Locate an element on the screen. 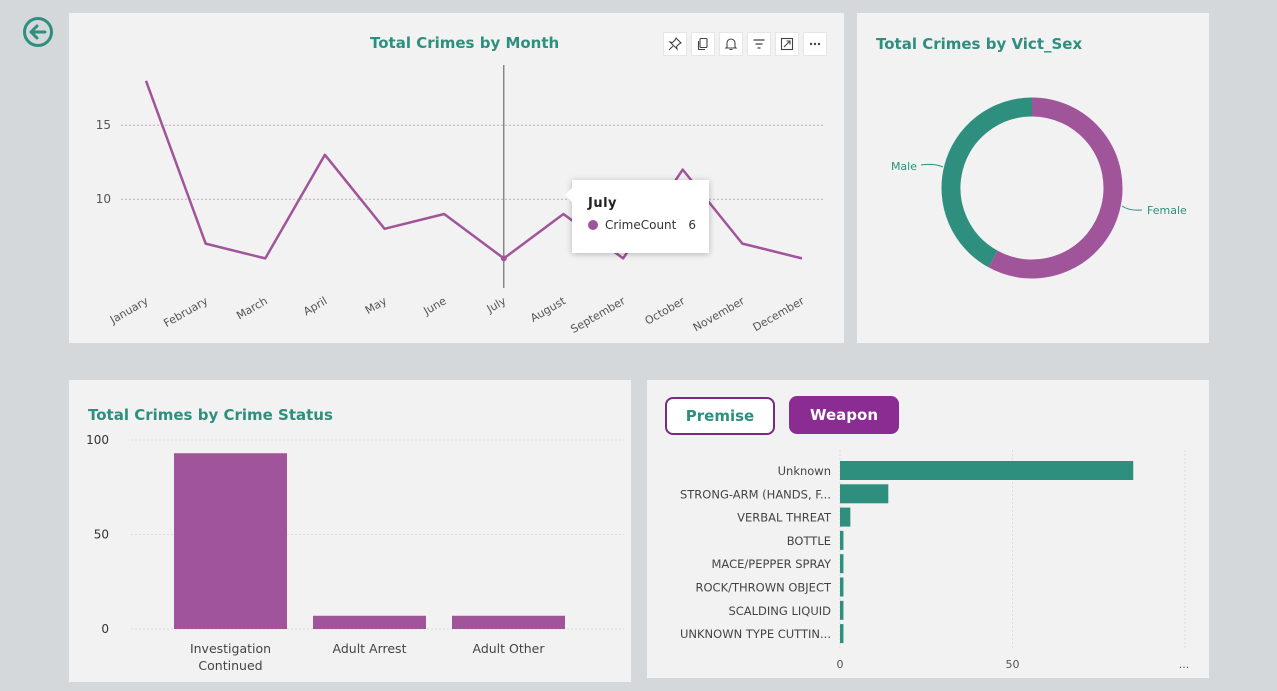 The height and width of the screenshot is (691, 1277). x-tick-label: November is located at coordinates (719, 314).